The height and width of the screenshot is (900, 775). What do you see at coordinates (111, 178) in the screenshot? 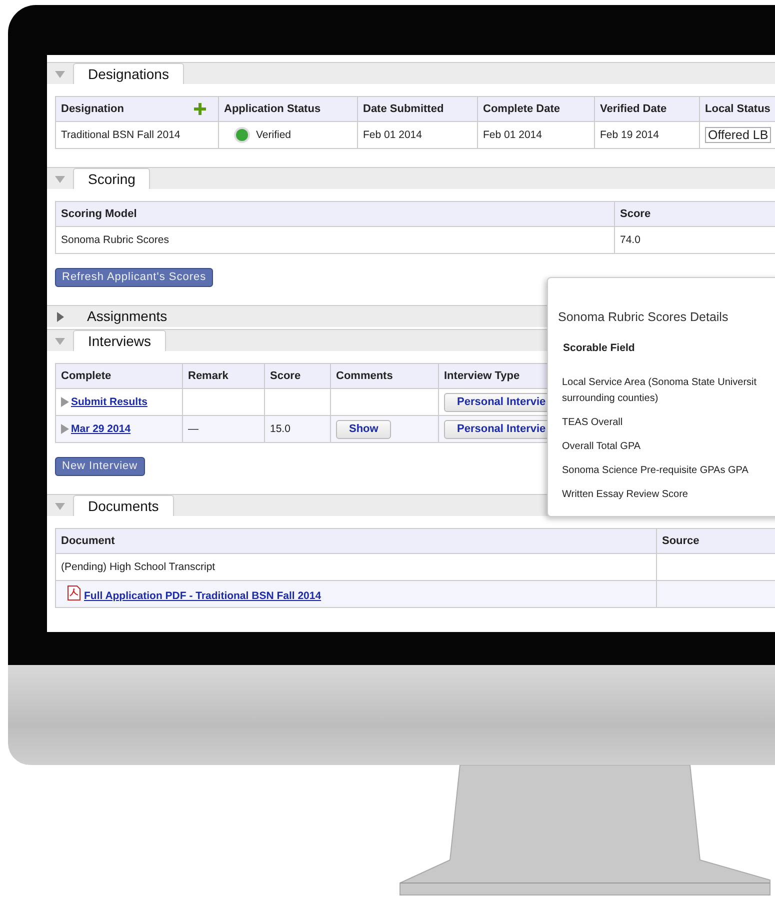
I see `section-tab: Scoring` at bounding box center [111, 178].